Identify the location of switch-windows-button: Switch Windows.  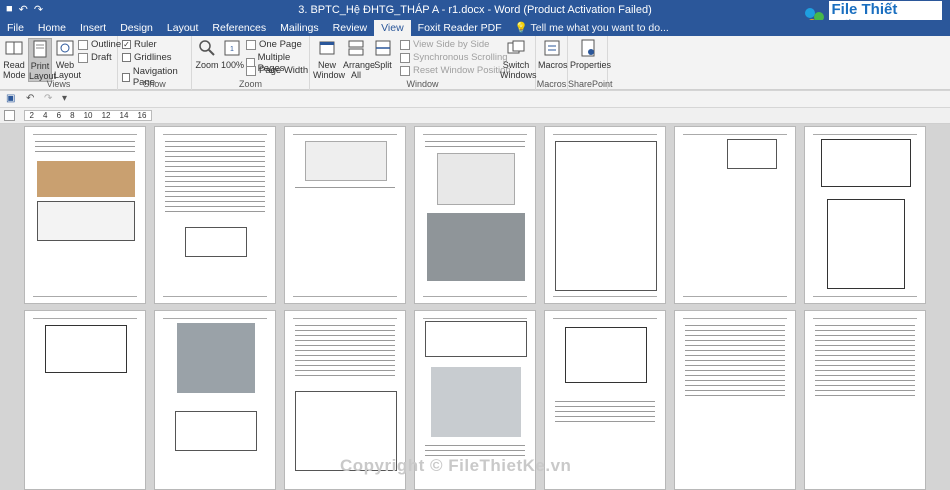
(518, 59).